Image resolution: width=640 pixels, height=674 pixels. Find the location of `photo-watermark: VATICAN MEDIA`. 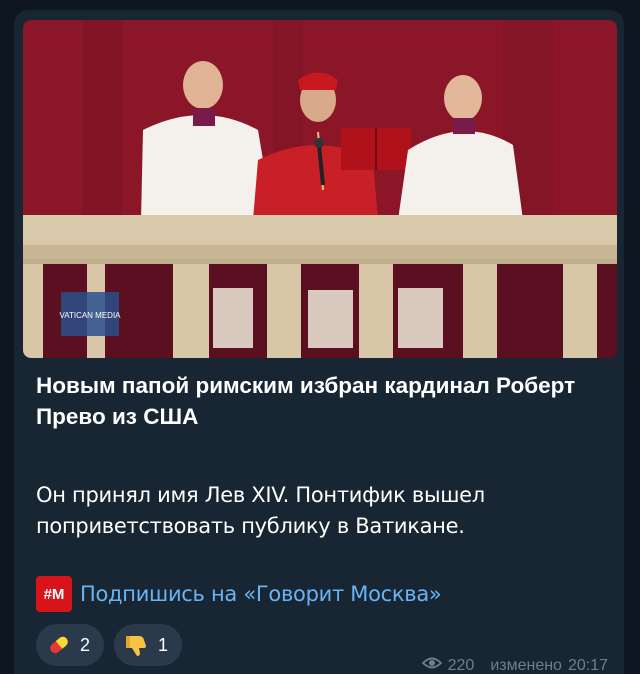

photo-watermark: VATICAN MEDIA is located at coordinates (90, 315).